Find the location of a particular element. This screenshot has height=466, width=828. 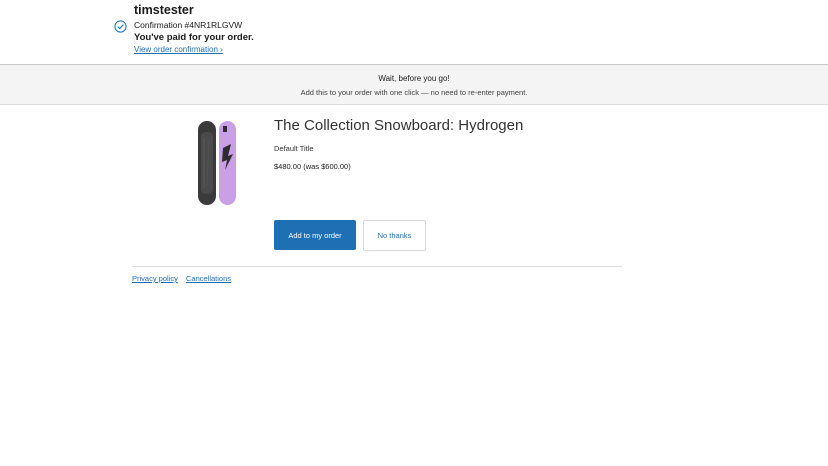

snowboard-image is located at coordinates (217, 163).